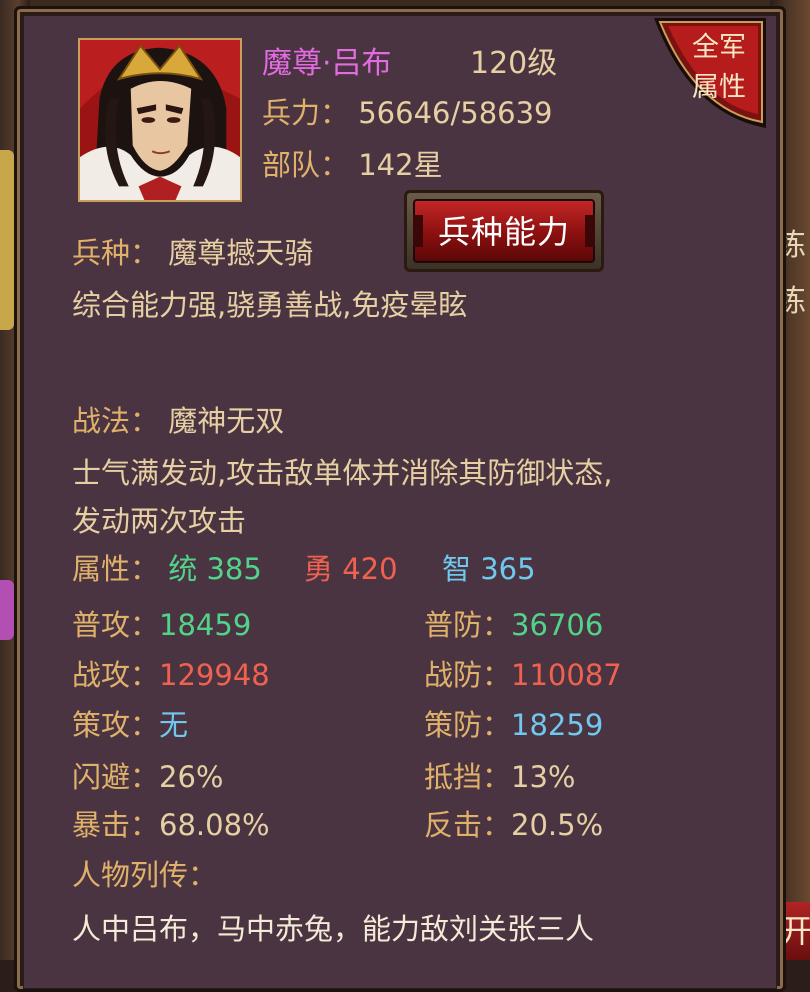 This screenshot has width=810, height=992. Describe the element at coordinates (174, 725) in the screenshot. I see `stat-value: 无` at that location.